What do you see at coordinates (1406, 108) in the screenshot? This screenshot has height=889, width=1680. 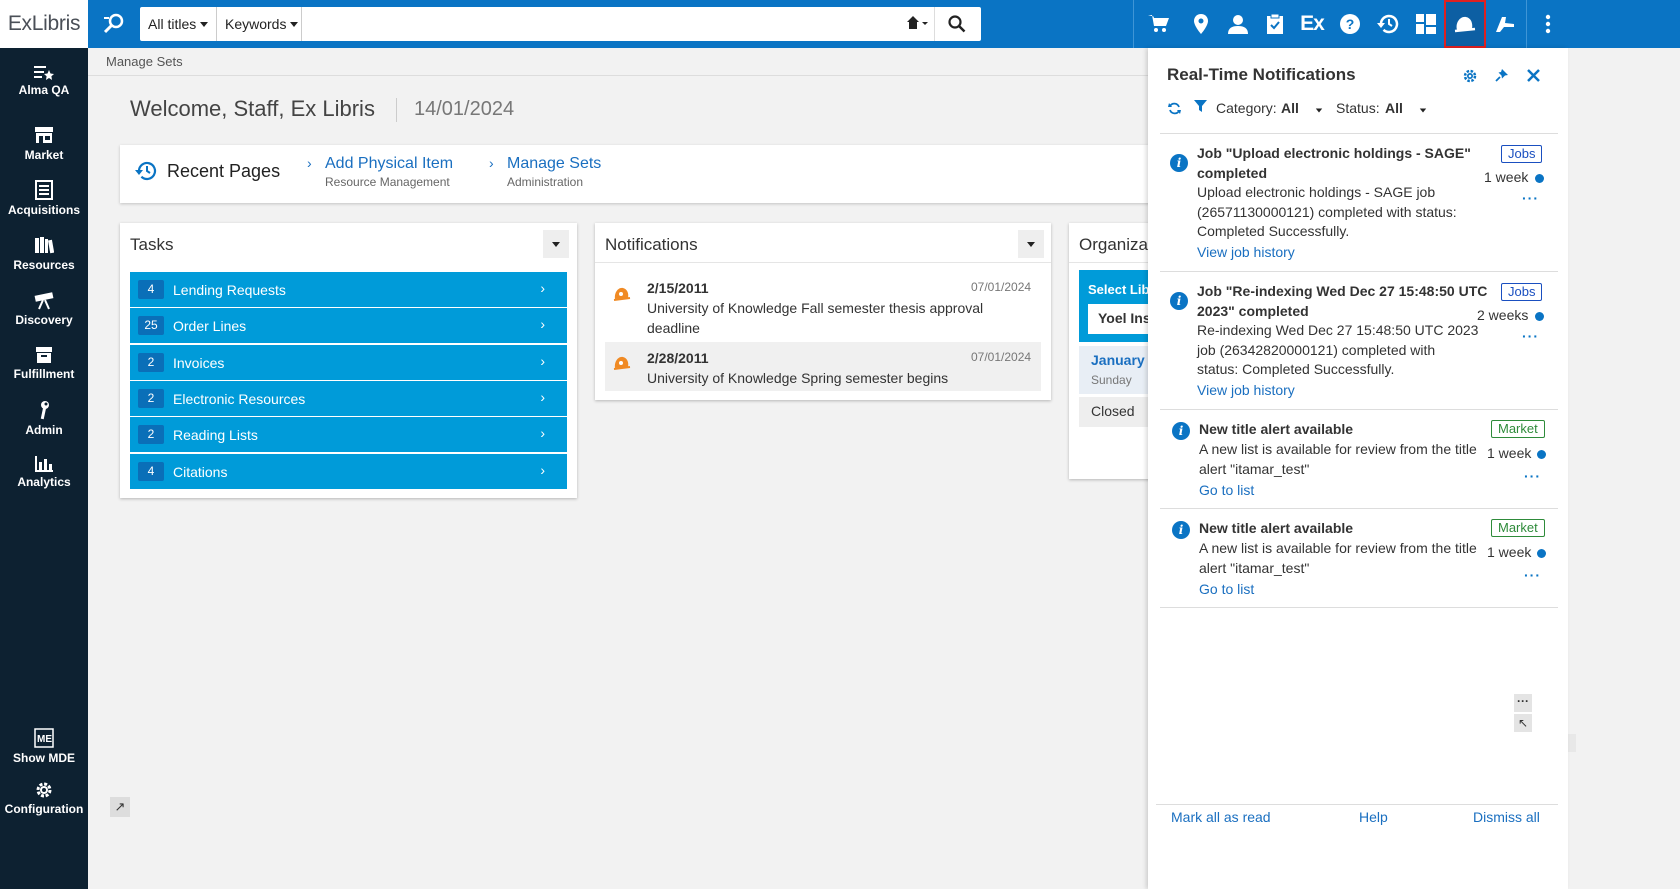 I see `status-filter-dropdown: All` at bounding box center [1406, 108].